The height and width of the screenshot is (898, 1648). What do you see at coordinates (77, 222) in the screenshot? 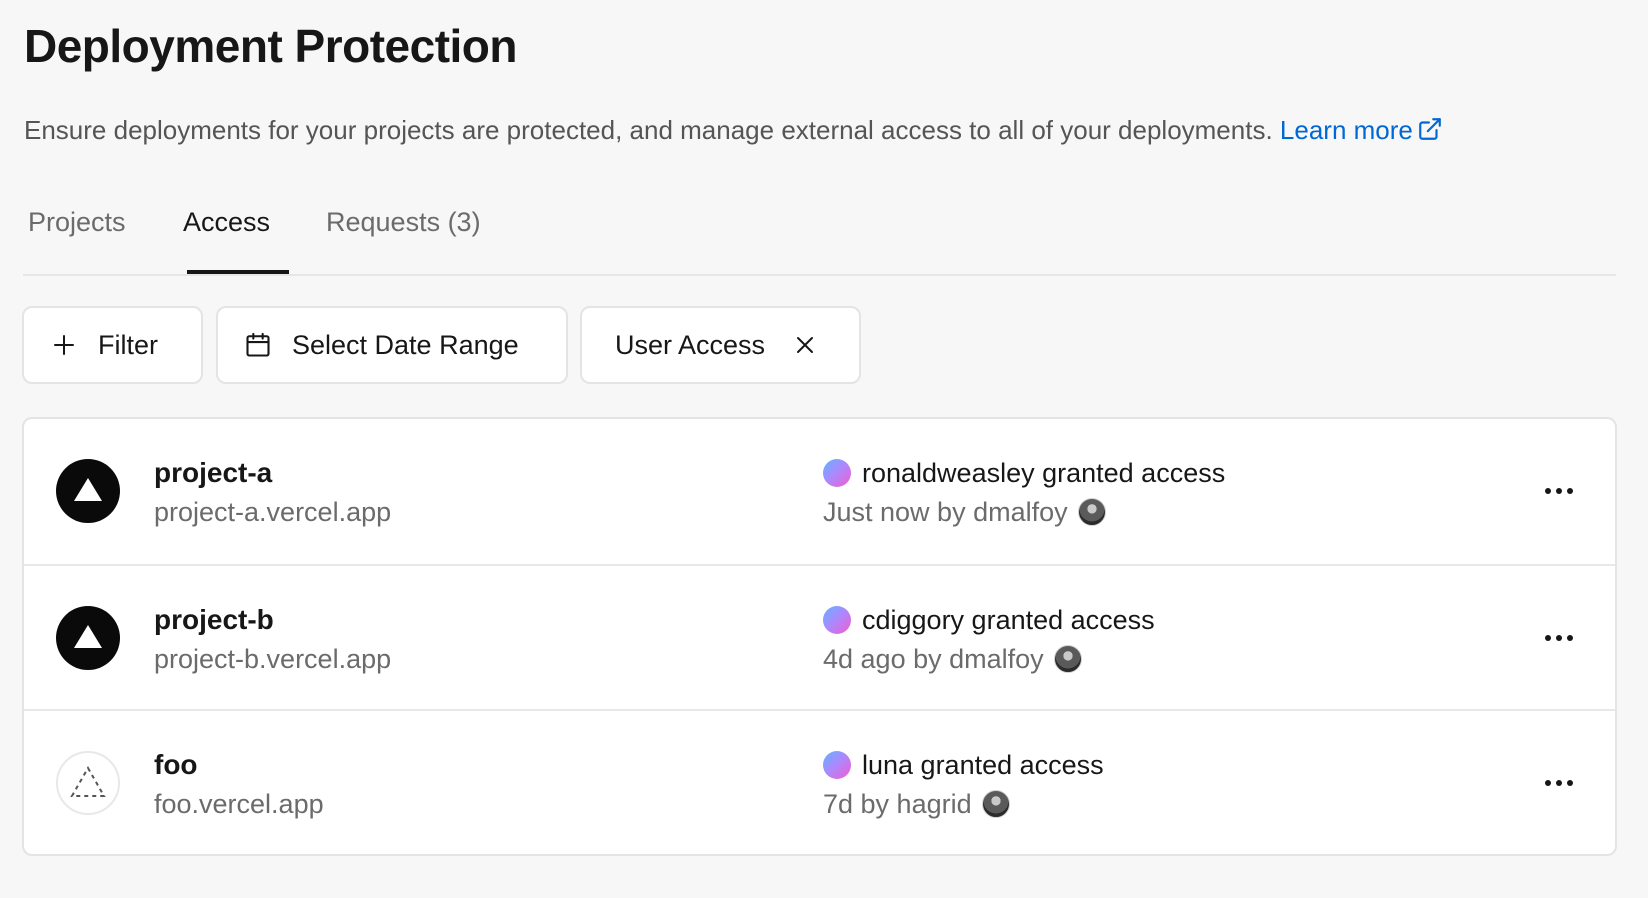
I see `tab-projects: Projects` at bounding box center [77, 222].